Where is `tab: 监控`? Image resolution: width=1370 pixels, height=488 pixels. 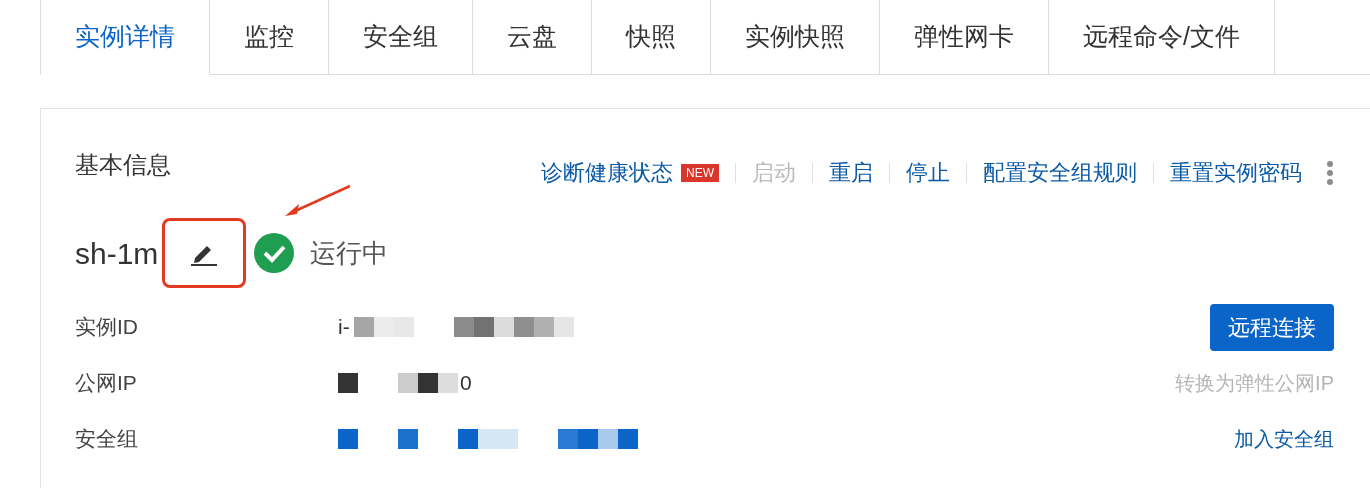 tab: 监控 is located at coordinates (269, 37).